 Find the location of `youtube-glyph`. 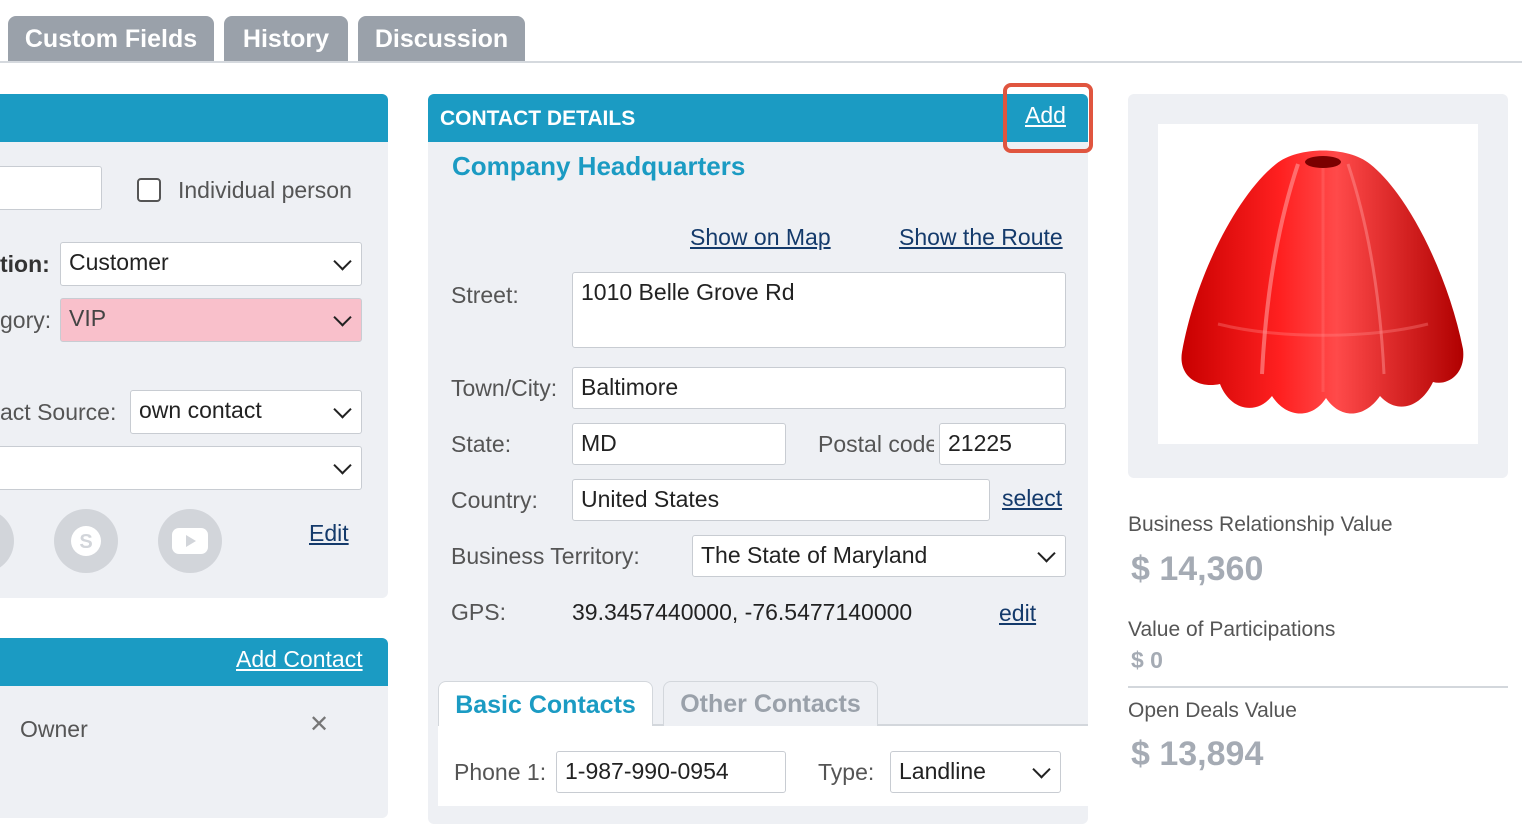

youtube-glyph is located at coordinates (190, 541).